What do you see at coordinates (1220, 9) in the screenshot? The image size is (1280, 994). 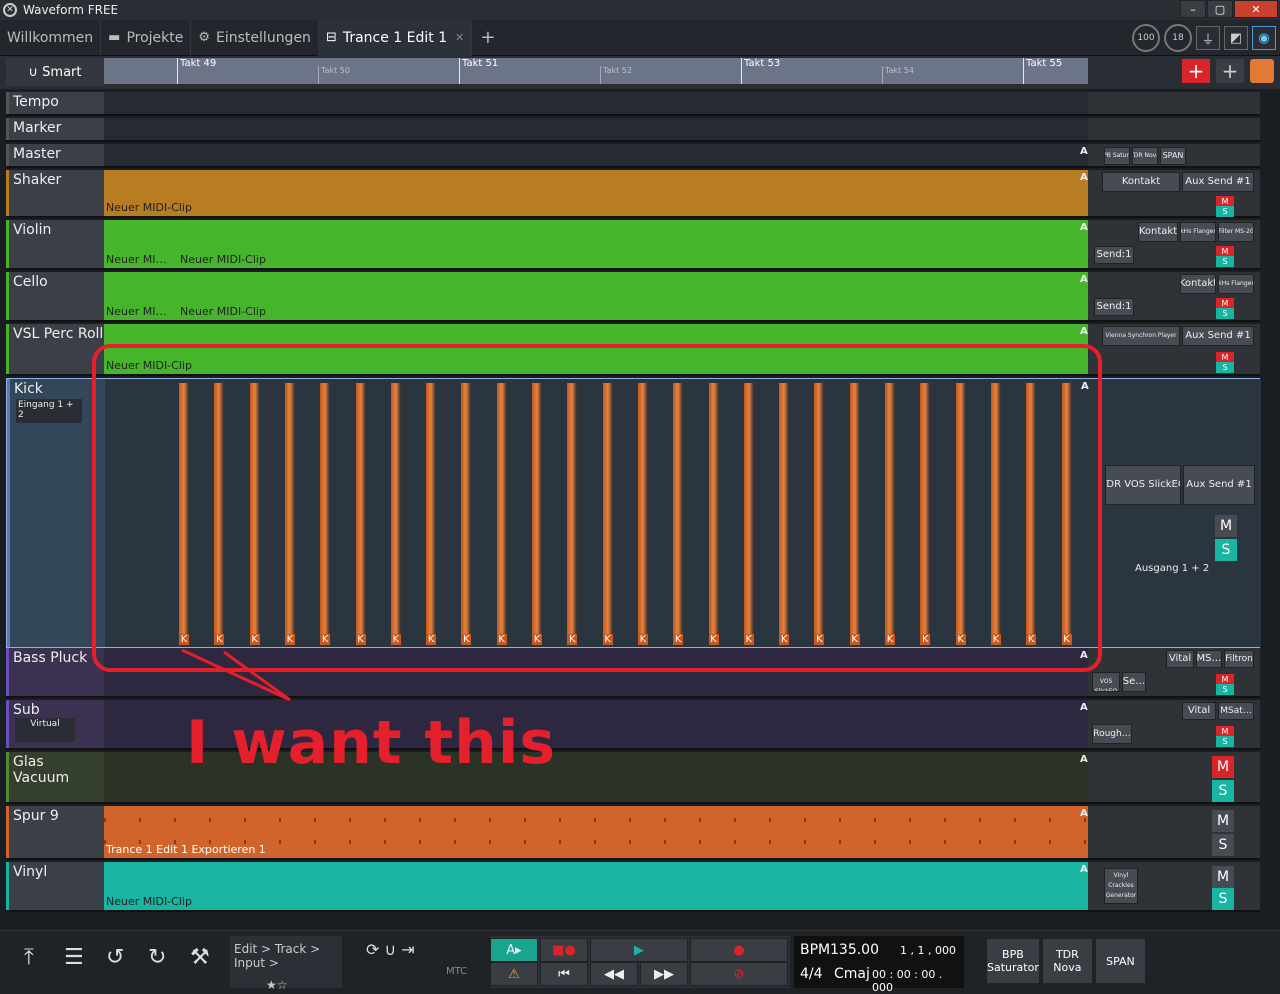 I see `maximize-button: ▢` at bounding box center [1220, 9].